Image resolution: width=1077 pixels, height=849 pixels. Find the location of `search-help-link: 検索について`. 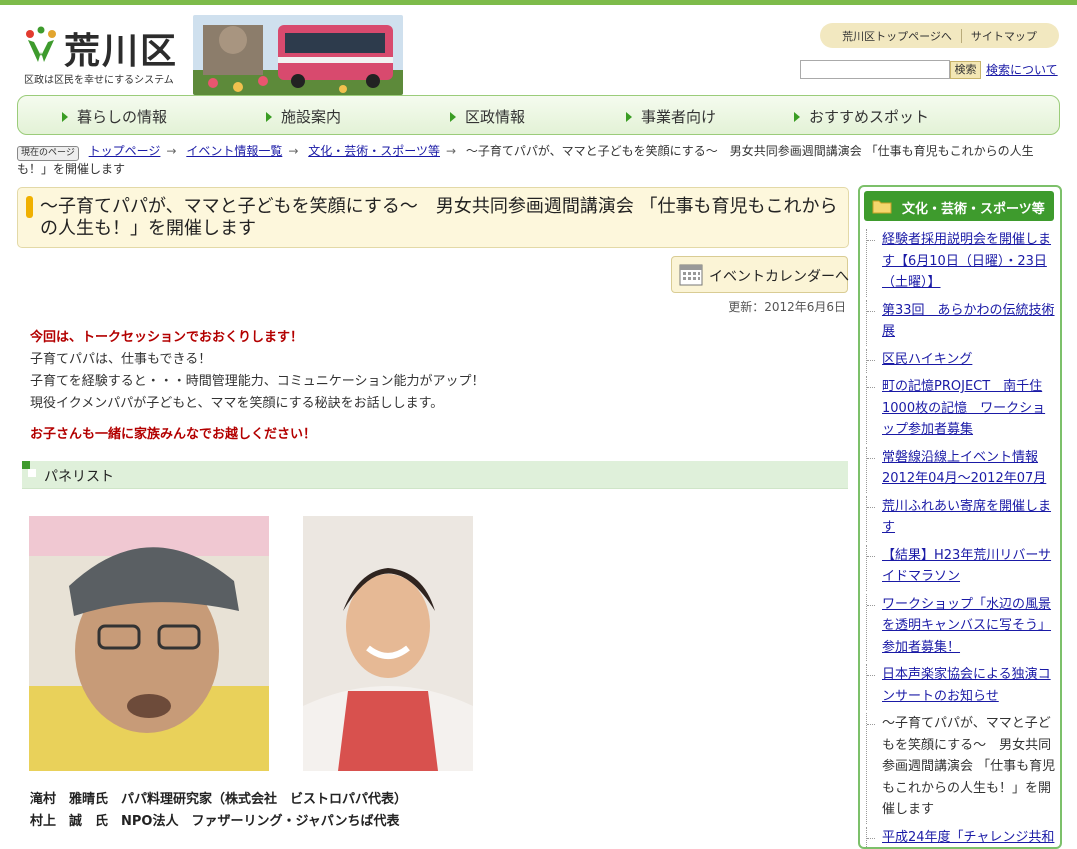

search-help-link: 検索について is located at coordinates (1022, 69).